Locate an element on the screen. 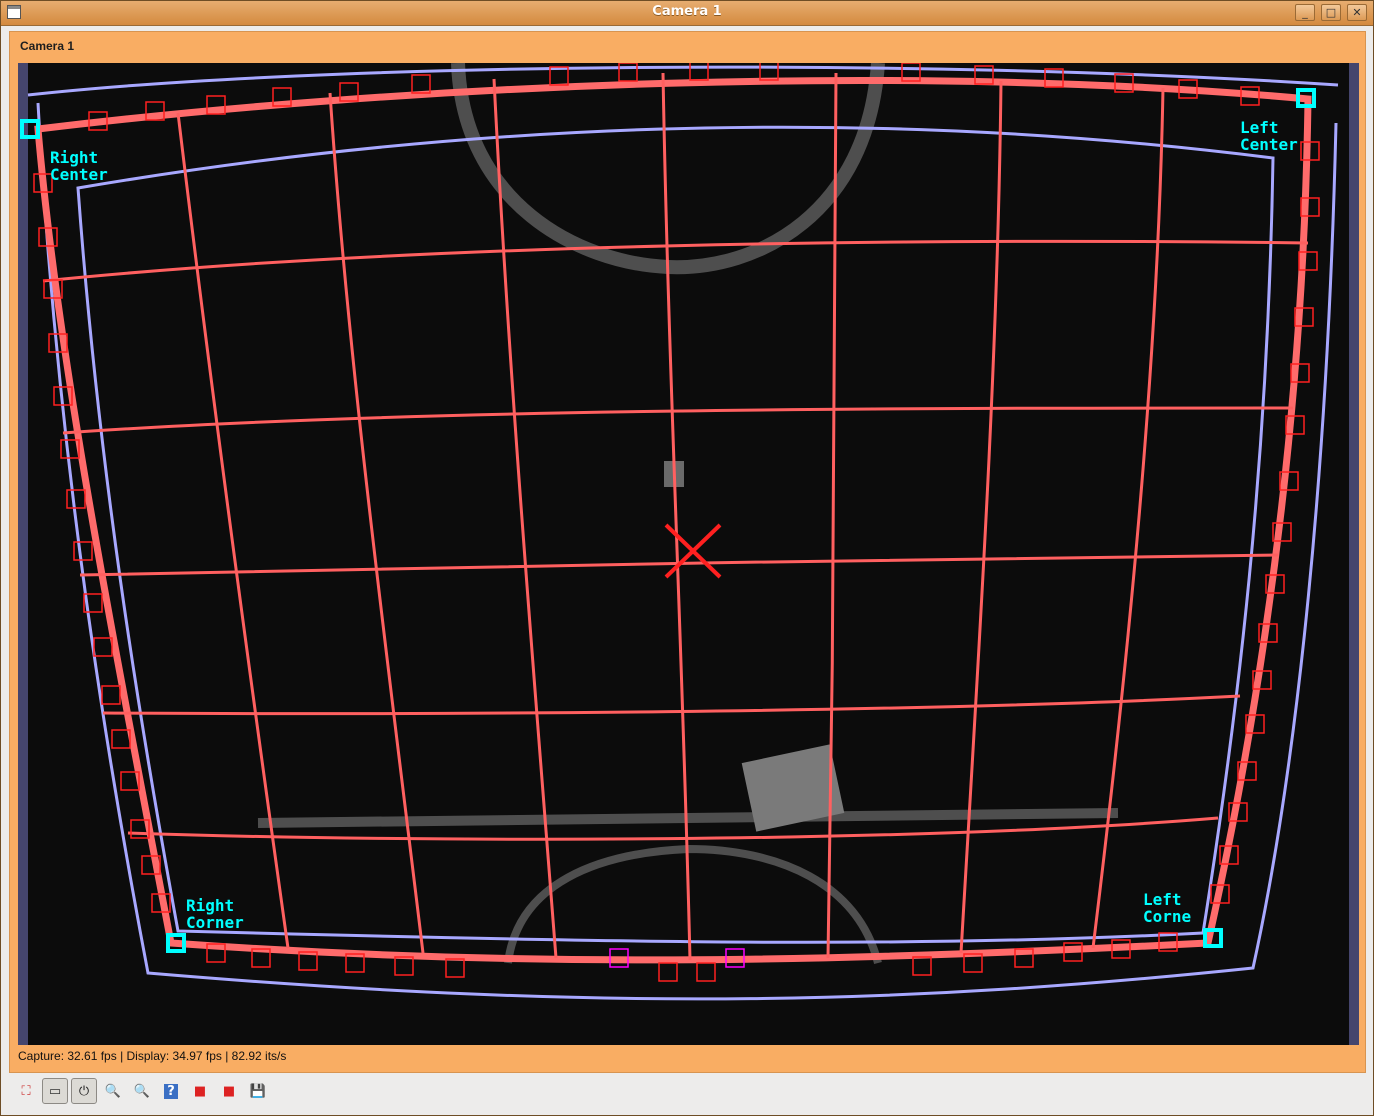 Image resolution: width=1374 pixels, height=1116 pixels. zoom-in-button: 🔍 is located at coordinates (113, 1091).